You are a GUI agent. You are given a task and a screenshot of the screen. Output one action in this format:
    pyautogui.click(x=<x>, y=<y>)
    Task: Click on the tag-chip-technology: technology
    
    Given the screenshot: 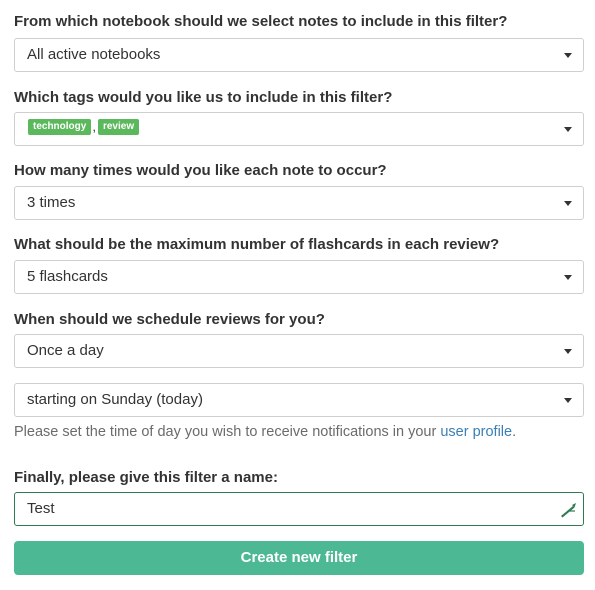 What is the action you would take?
    pyautogui.click(x=60, y=127)
    